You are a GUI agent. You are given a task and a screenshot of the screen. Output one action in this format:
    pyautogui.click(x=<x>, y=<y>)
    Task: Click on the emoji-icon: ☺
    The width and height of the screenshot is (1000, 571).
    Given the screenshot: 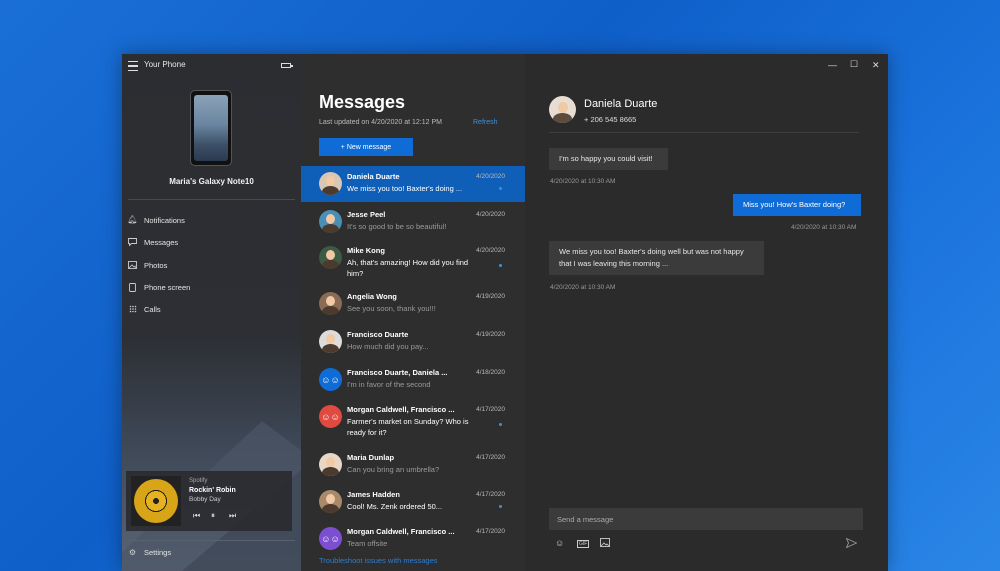 What is the action you would take?
    pyautogui.click(x=559, y=543)
    